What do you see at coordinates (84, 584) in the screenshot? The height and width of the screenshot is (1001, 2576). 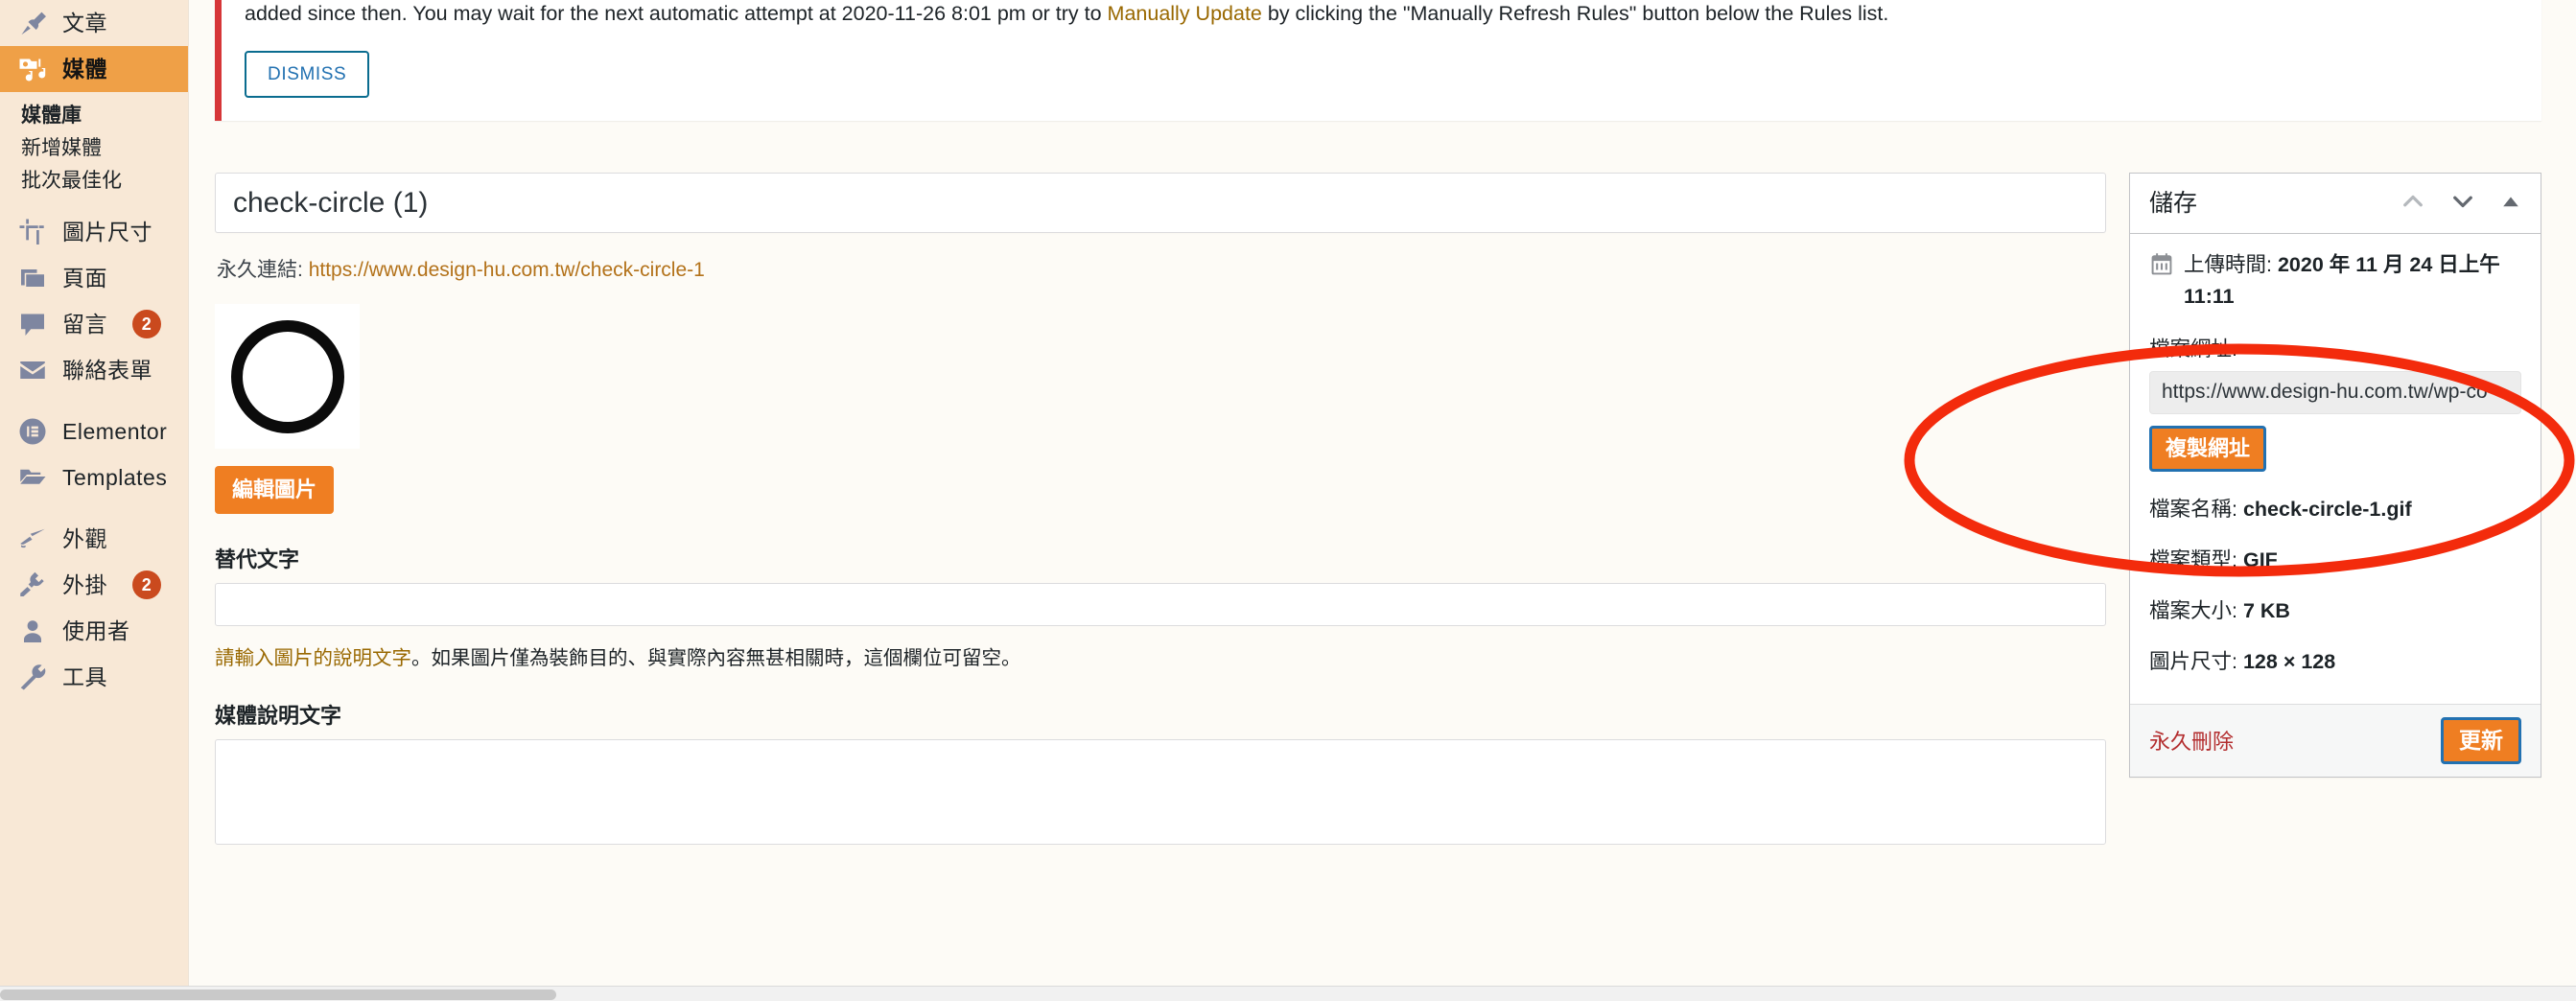 I see `sidebar-item-label: 外掛` at bounding box center [84, 584].